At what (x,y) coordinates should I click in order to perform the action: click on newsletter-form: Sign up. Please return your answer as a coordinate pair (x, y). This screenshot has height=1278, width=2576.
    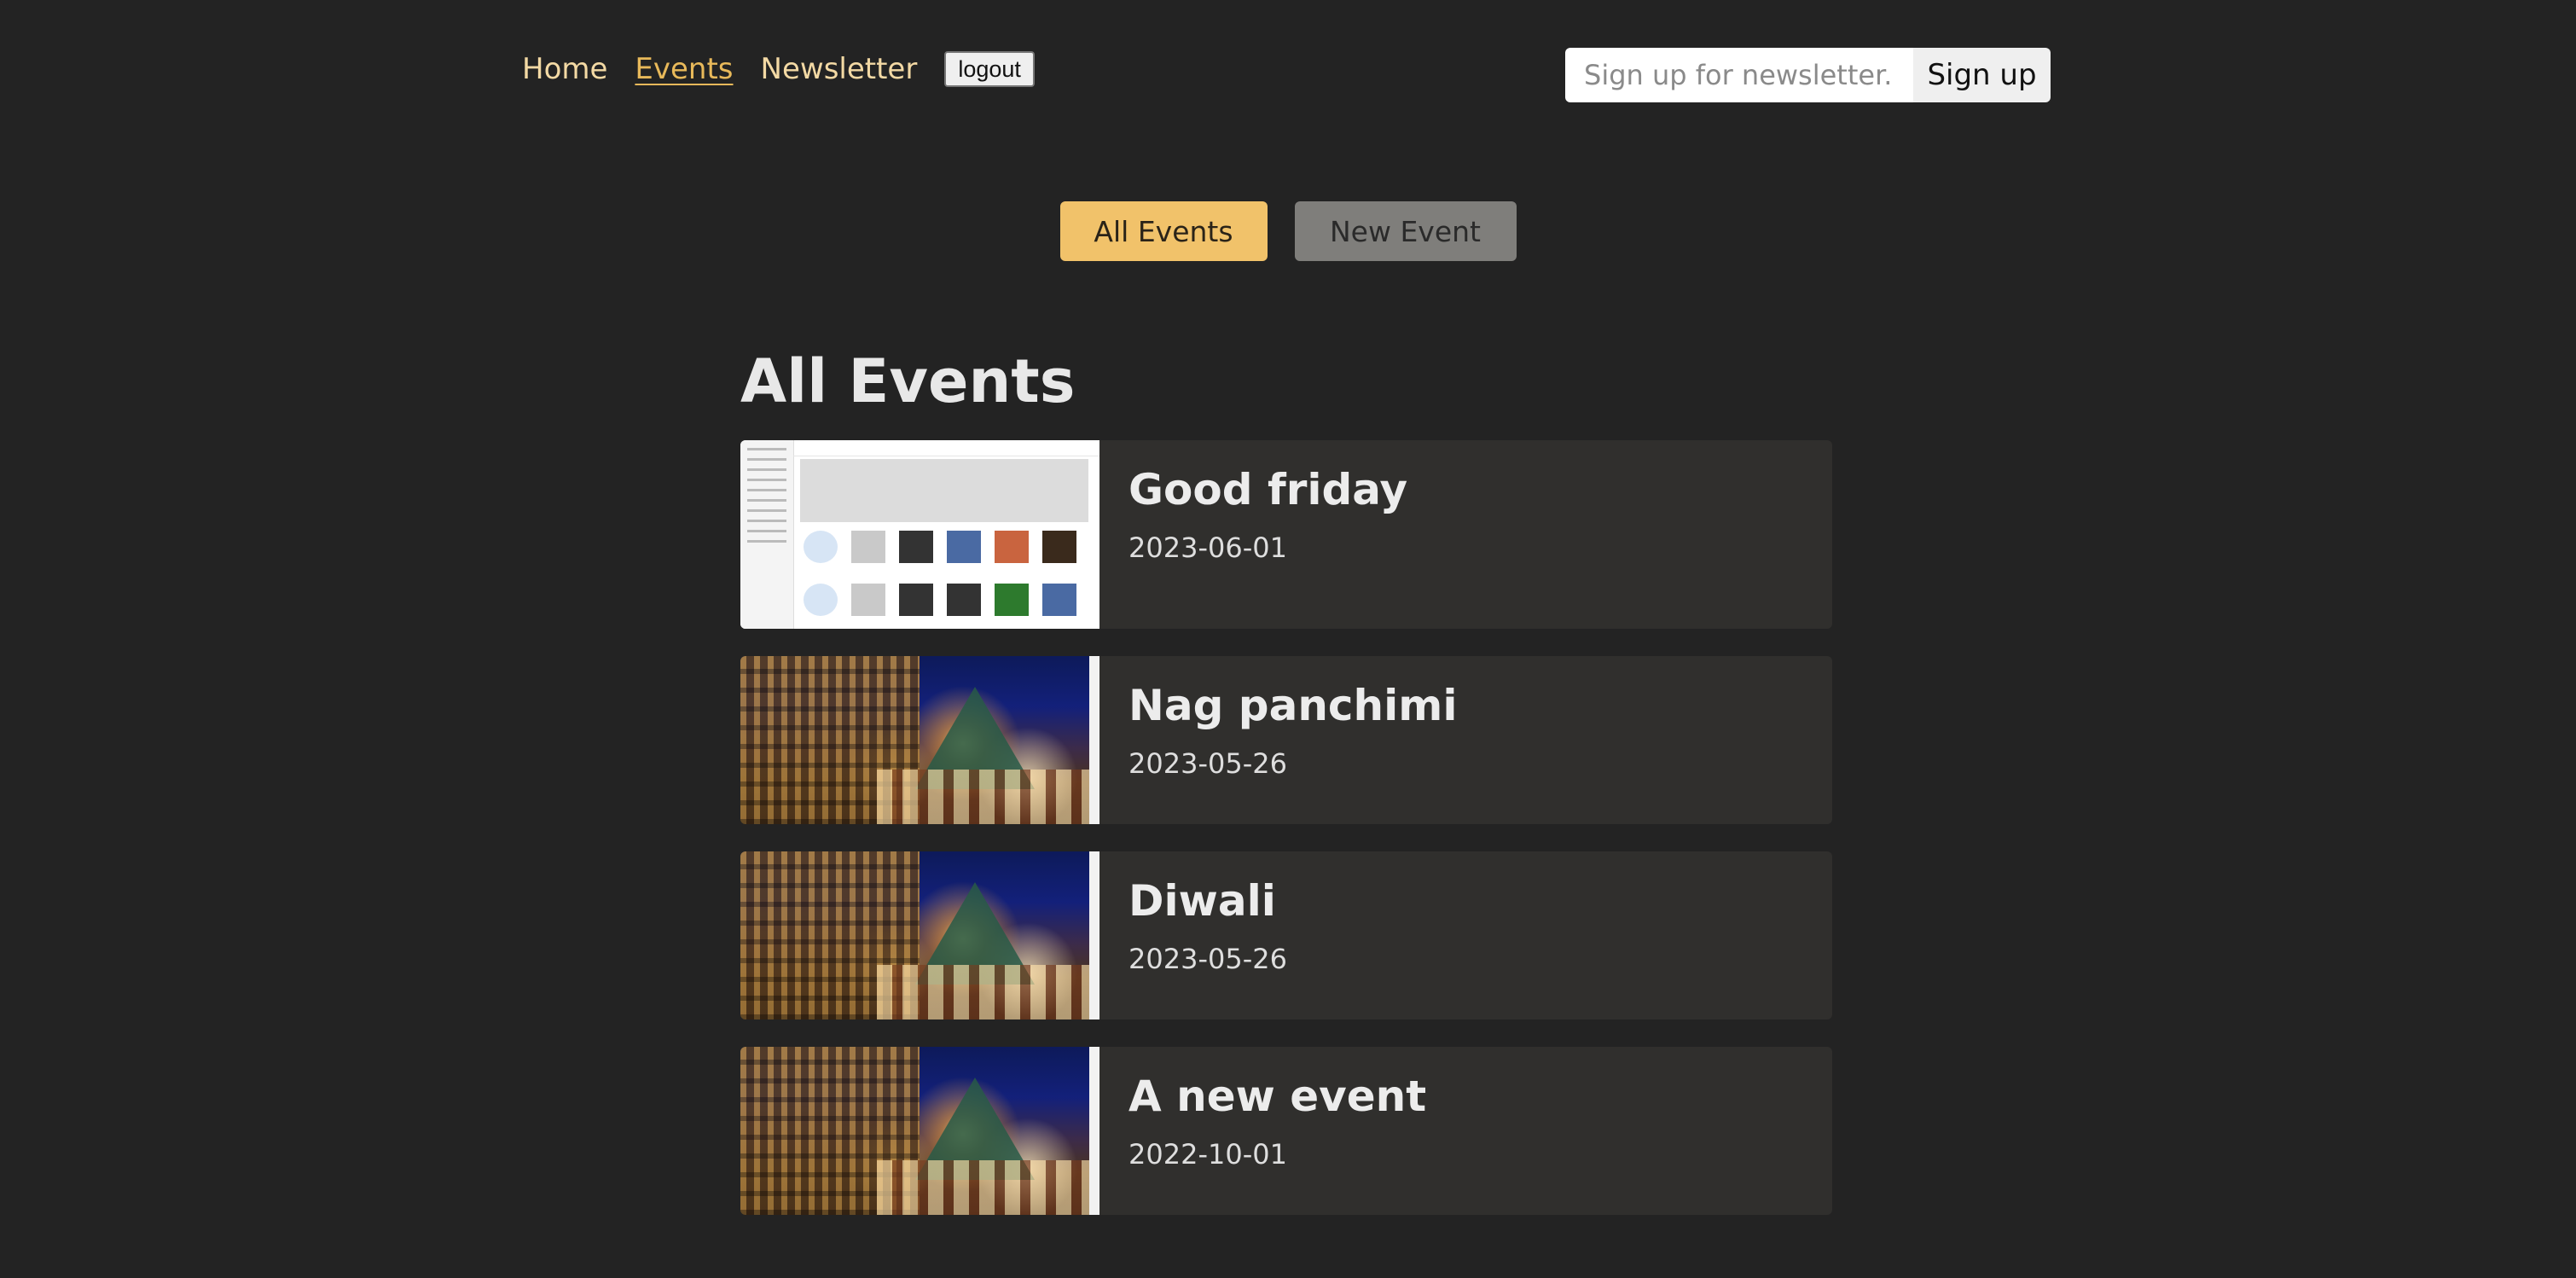
    Looking at the image, I should click on (1808, 75).